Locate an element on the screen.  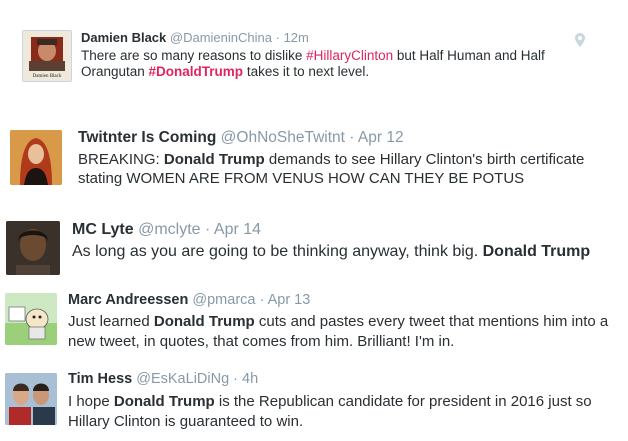
timestamp: Apr 12 is located at coordinates (381, 137).